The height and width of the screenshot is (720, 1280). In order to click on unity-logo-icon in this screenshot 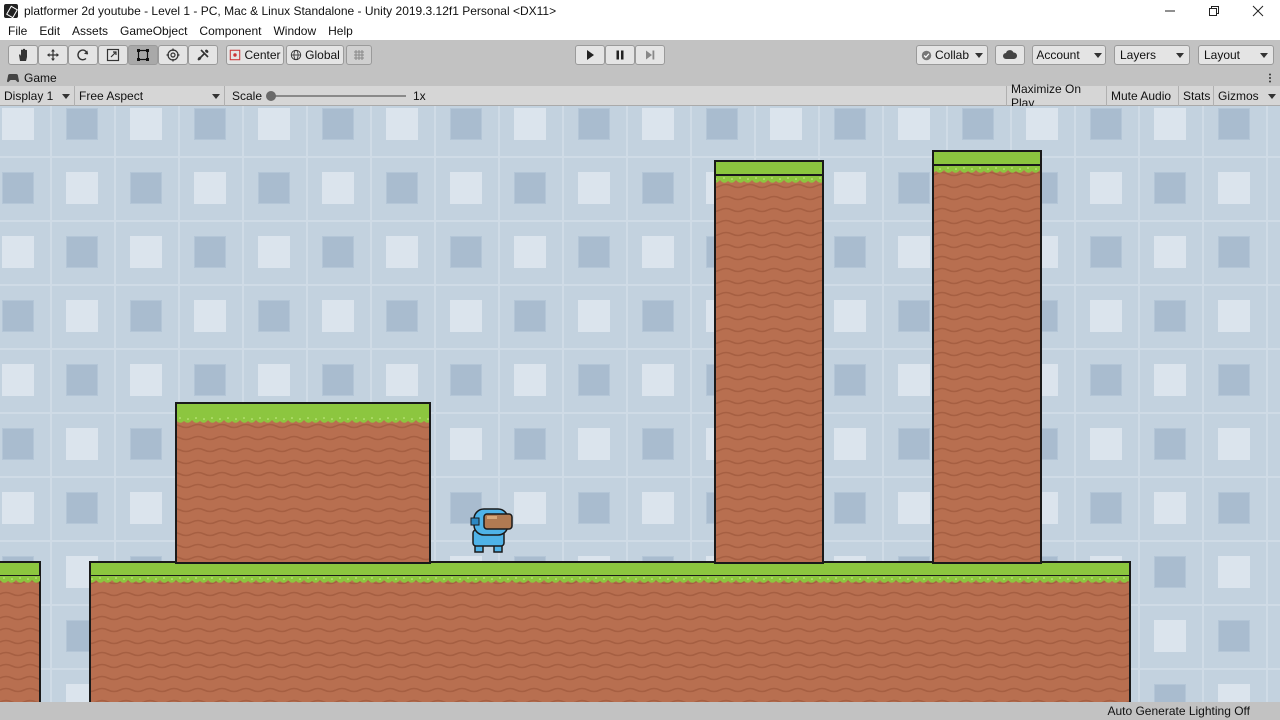, I will do `click(11, 11)`.